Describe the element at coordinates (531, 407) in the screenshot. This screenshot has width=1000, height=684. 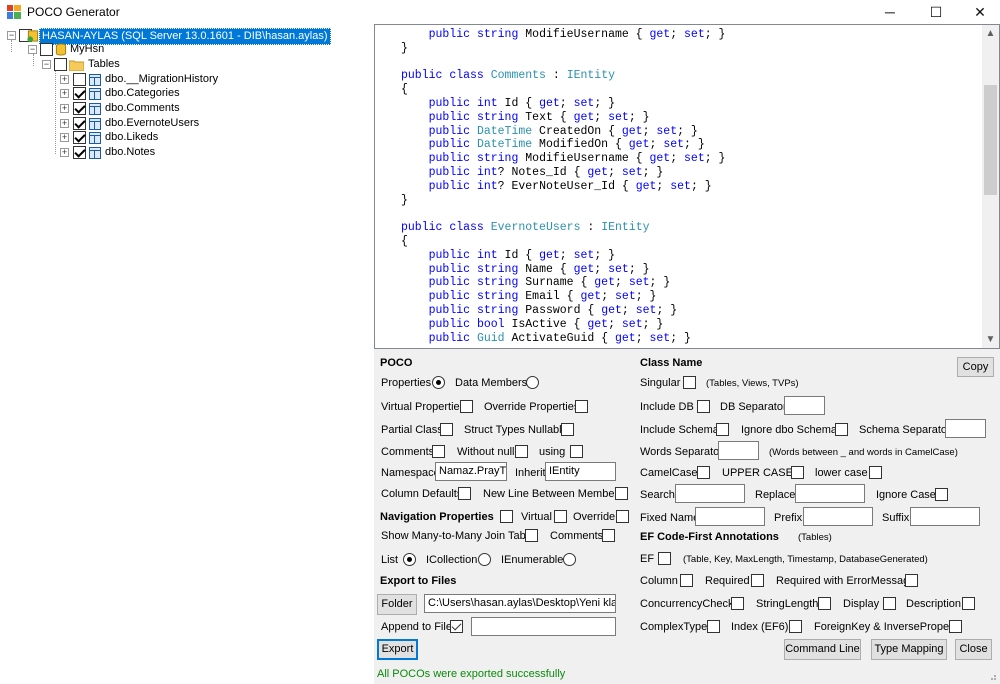
I see `override-properties-label: Override Properties` at that location.